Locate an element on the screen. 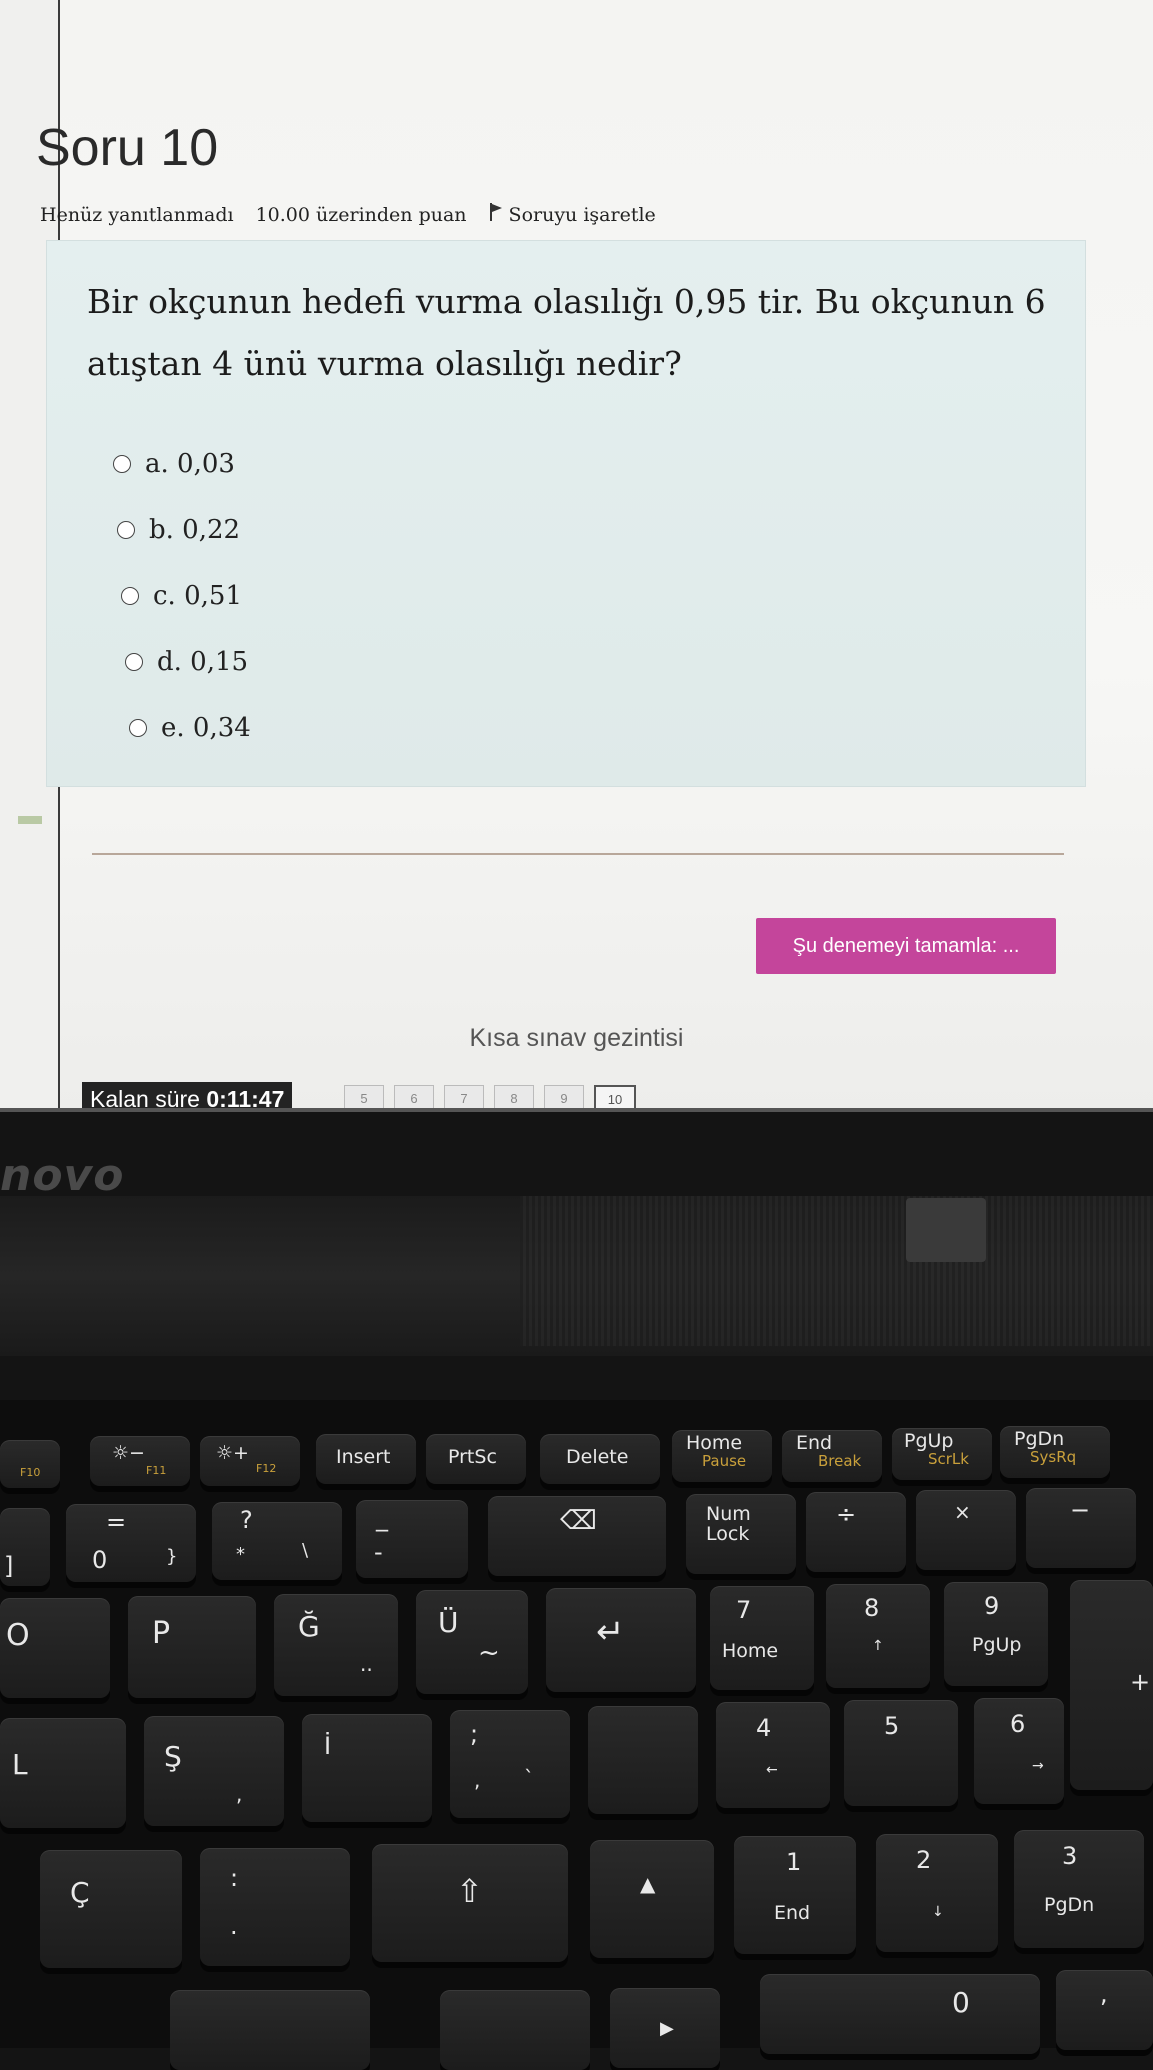 The height and width of the screenshot is (2070, 1153). key-f11: ☼− F11 is located at coordinates (140, 1461).